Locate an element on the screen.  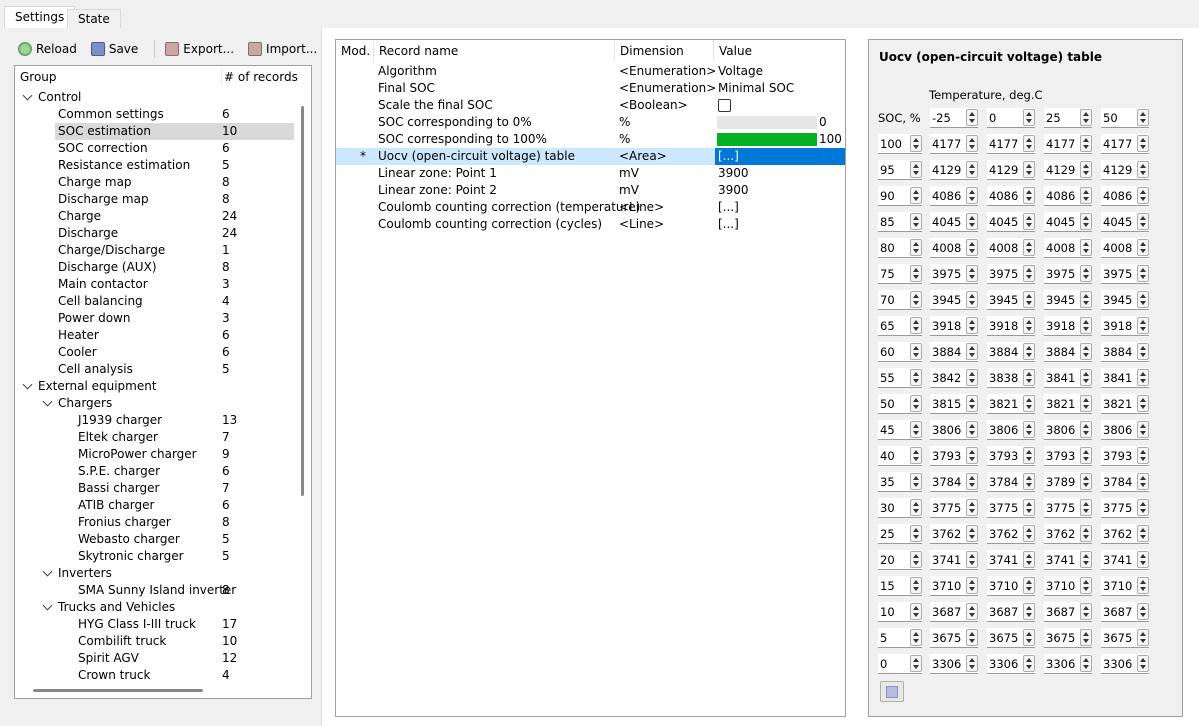
voltage-spinbox: 3789 is located at coordinates (1068, 482).